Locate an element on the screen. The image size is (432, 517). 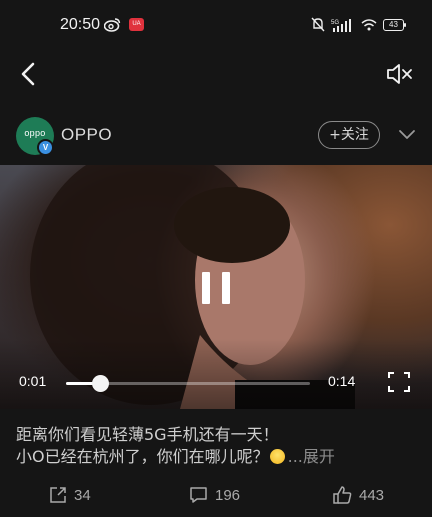
repost-icon is located at coordinates (58, 495).